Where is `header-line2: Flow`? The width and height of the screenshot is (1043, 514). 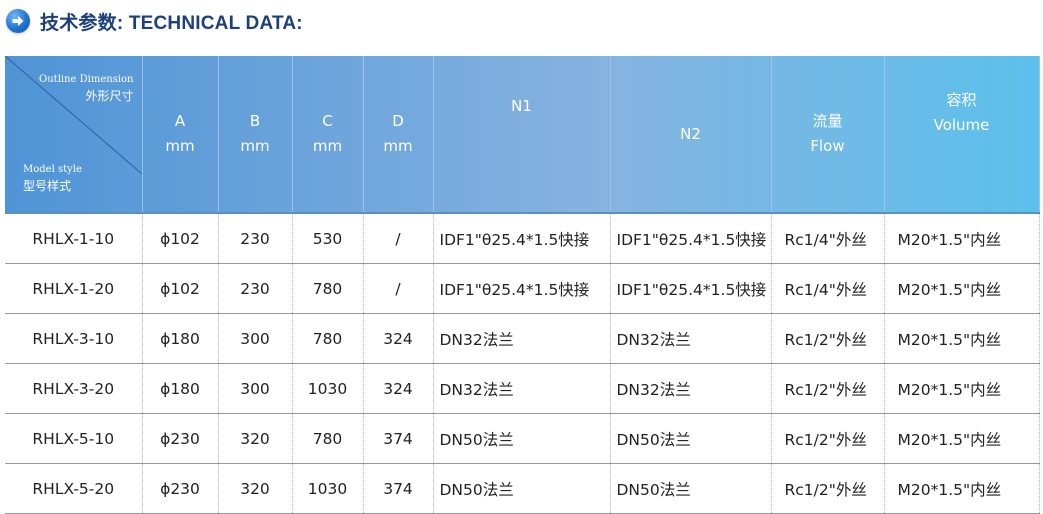 header-line2: Flow is located at coordinates (827, 146).